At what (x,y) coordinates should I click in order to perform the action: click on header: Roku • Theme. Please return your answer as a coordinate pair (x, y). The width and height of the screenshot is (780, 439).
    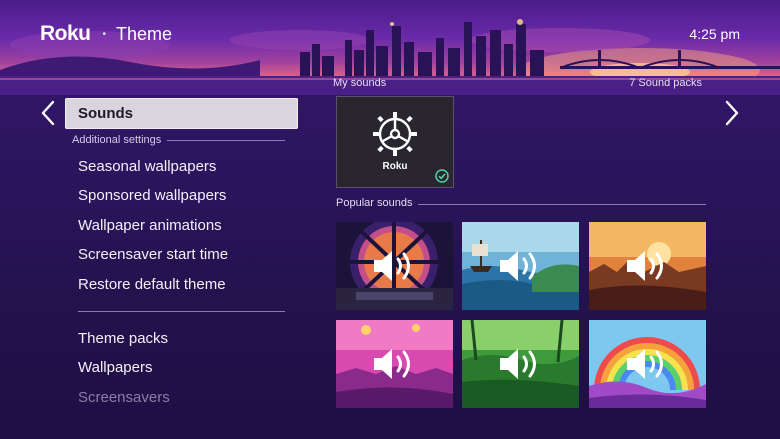
    Looking at the image, I should click on (106, 34).